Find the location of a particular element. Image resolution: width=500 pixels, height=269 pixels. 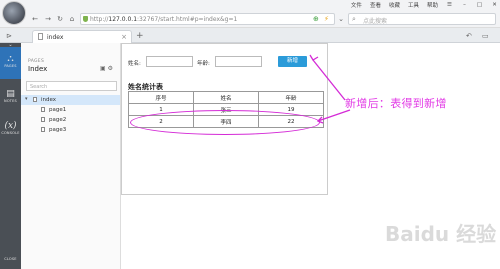

watermark: Baidu 经验 is located at coordinates (441, 234).